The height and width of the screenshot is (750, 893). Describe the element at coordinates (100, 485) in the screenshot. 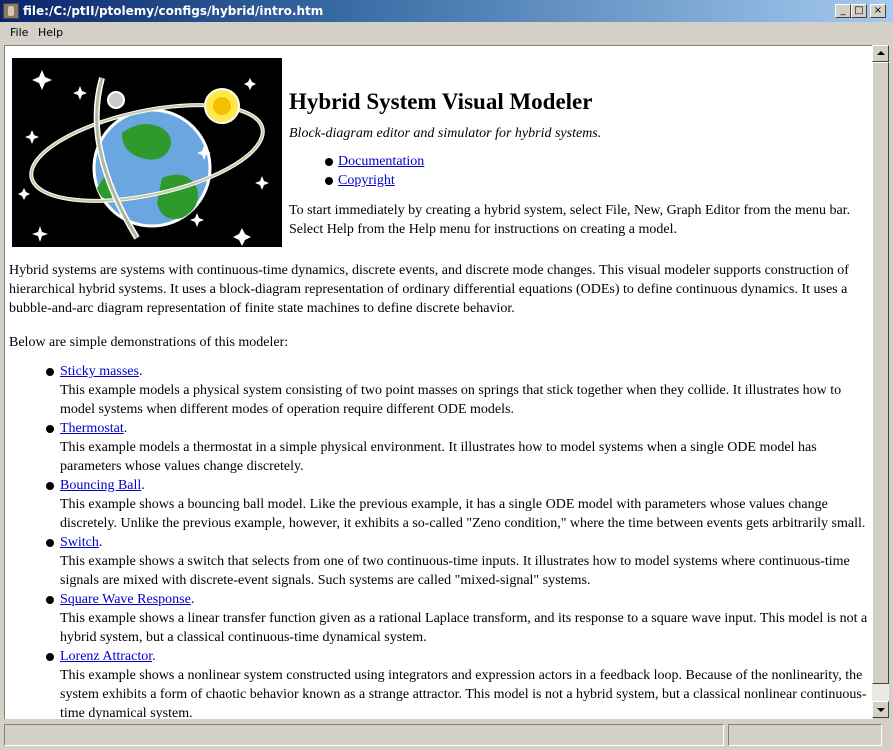

I see `demo-link-bouncing-ball: Bouncing Ball` at that location.